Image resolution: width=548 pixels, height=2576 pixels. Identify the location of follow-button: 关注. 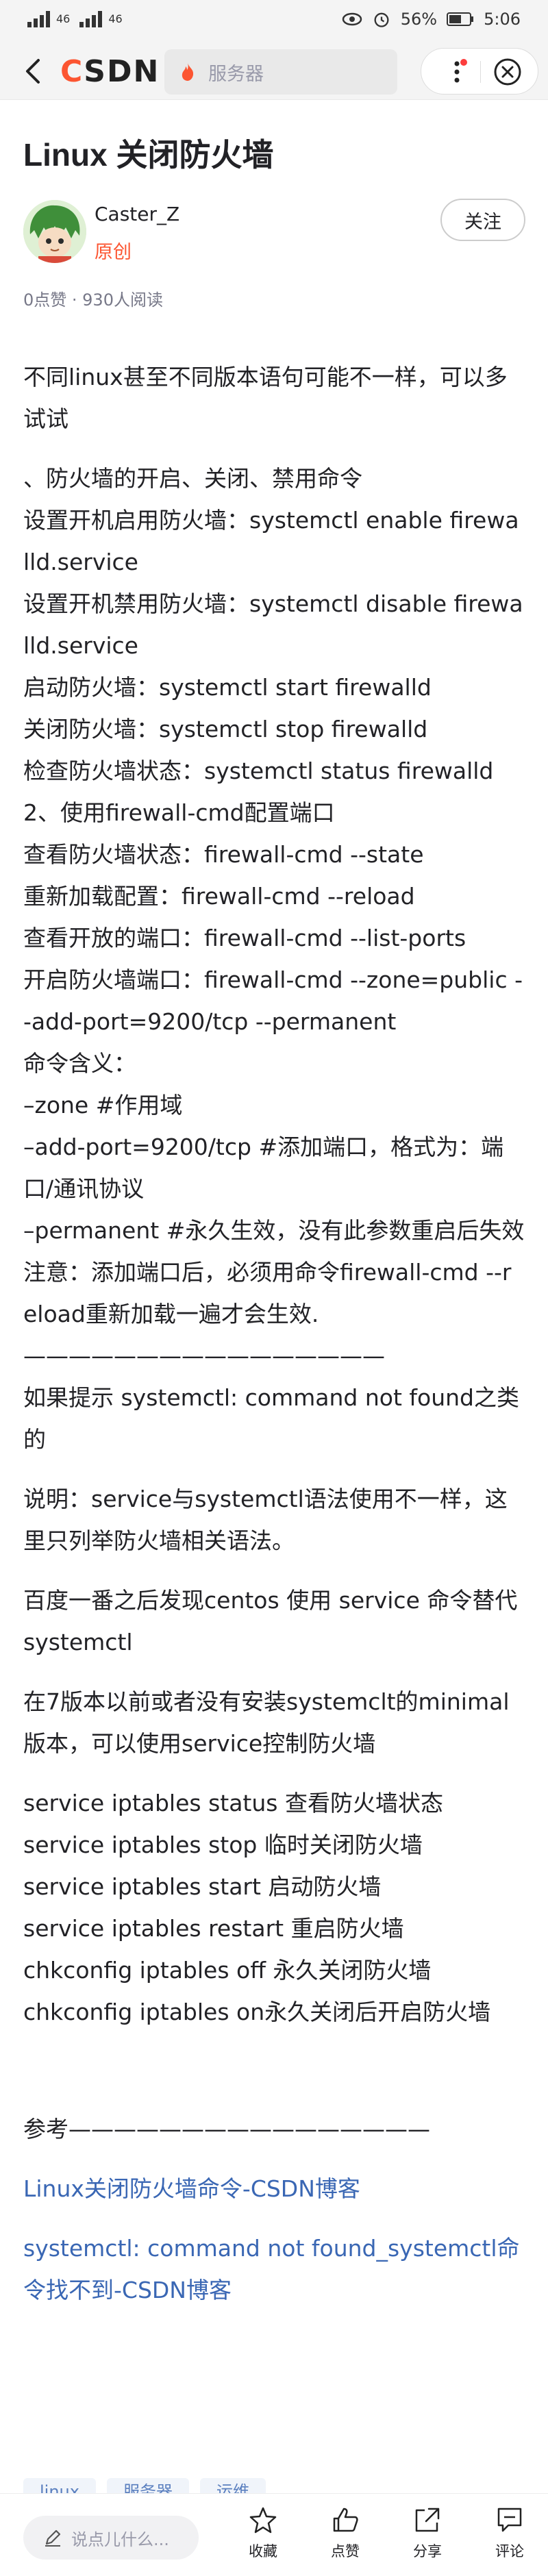
(483, 220).